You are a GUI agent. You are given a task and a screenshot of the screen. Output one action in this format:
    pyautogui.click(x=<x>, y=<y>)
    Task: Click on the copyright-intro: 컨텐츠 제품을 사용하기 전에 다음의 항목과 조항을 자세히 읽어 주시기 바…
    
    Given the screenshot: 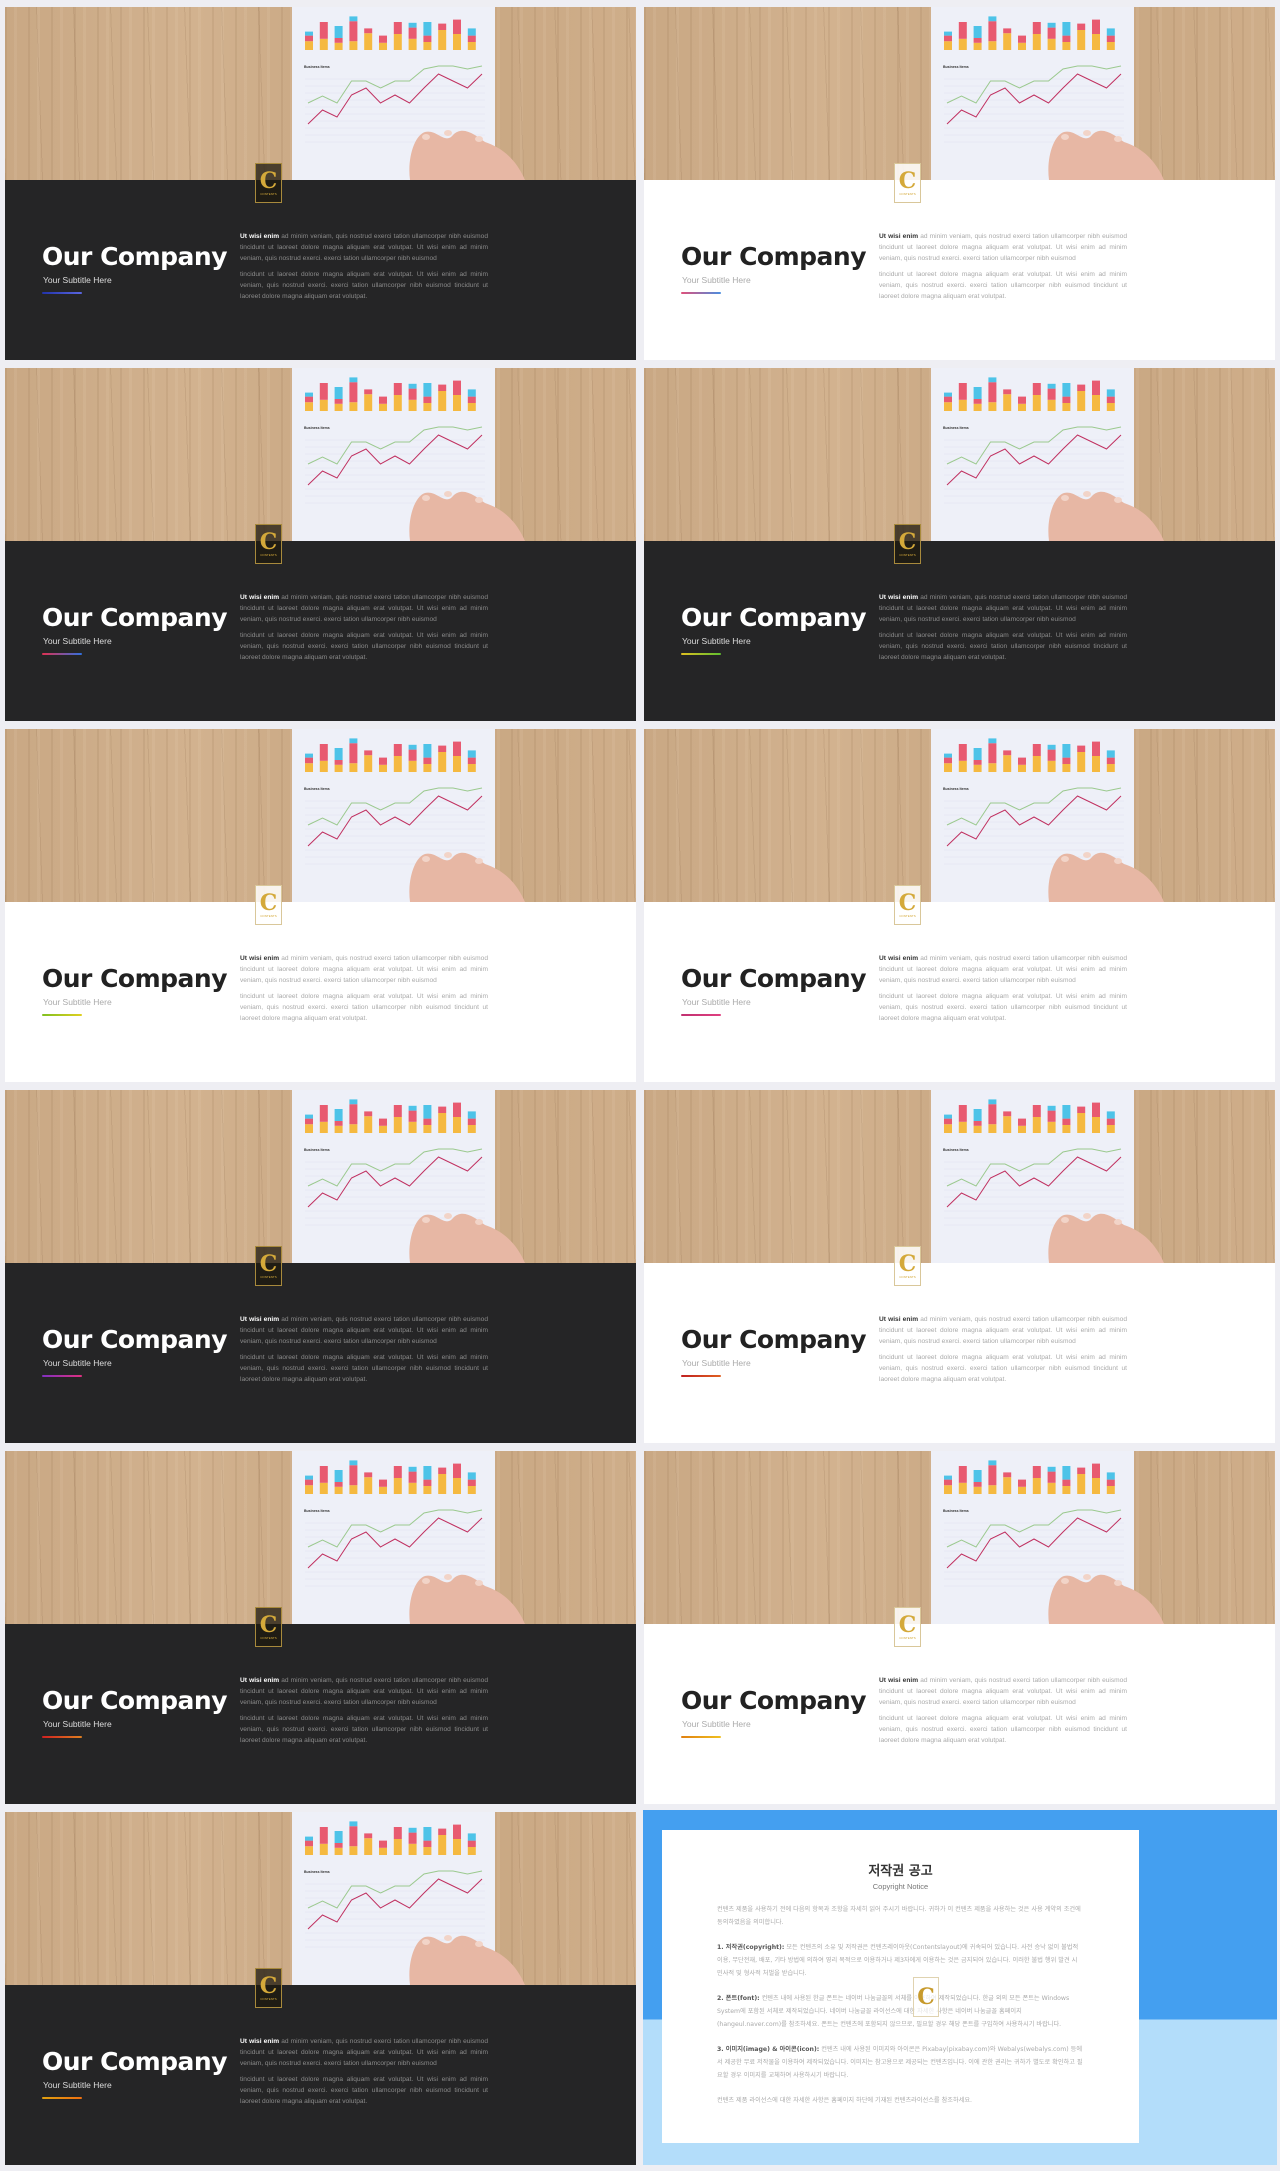 What is the action you would take?
    pyautogui.click(x=899, y=1916)
    